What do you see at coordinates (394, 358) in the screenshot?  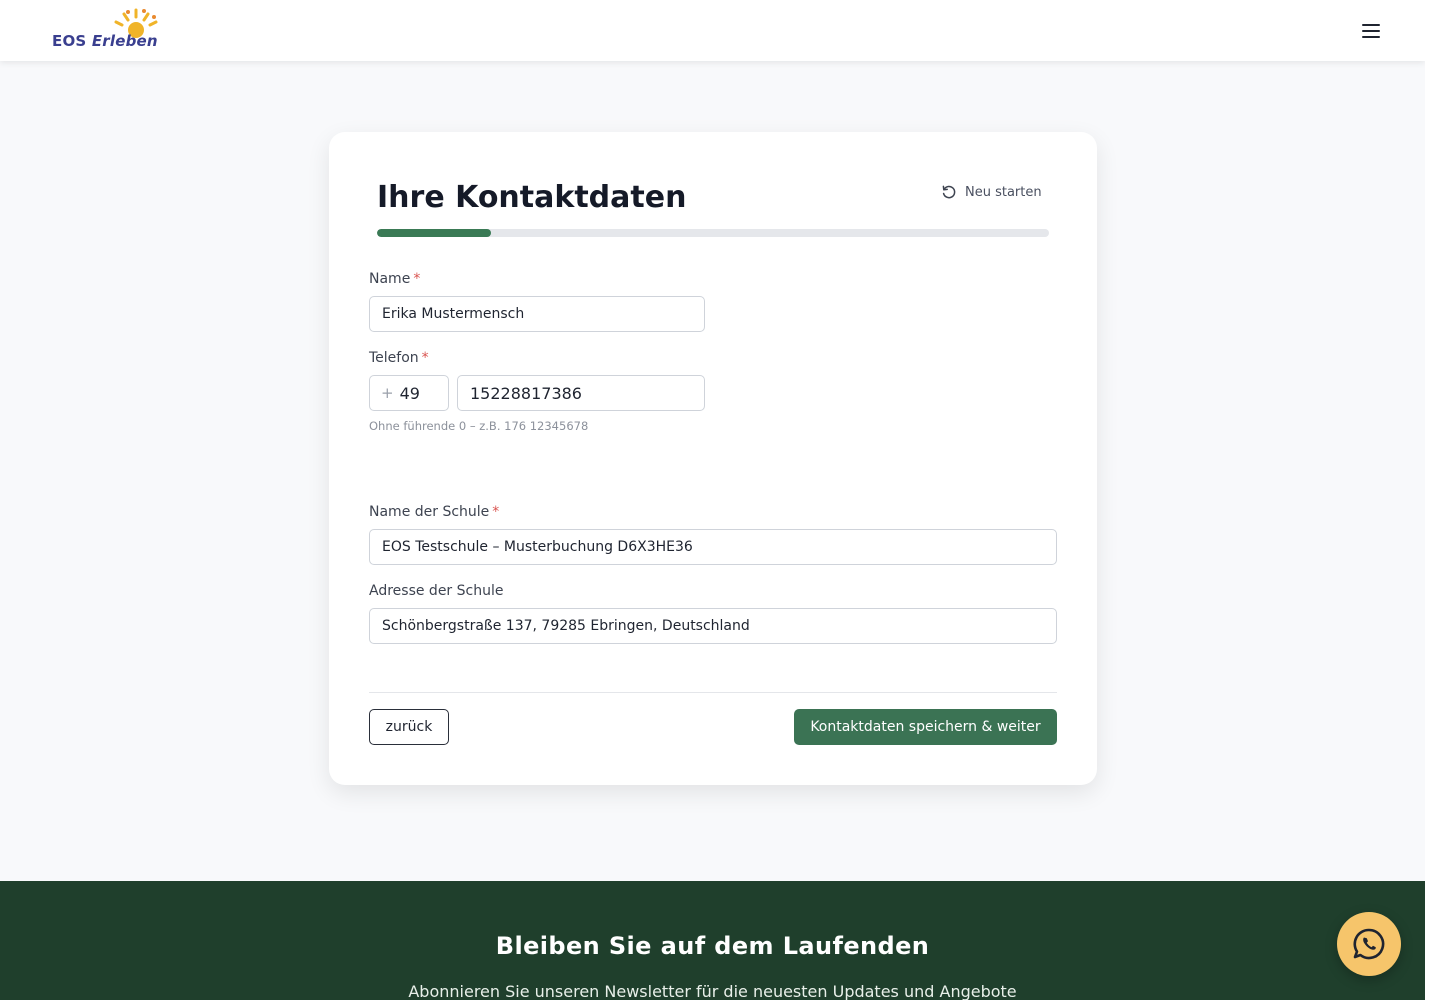 I see `phone-label-text: Telefon` at bounding box center [394, 358].